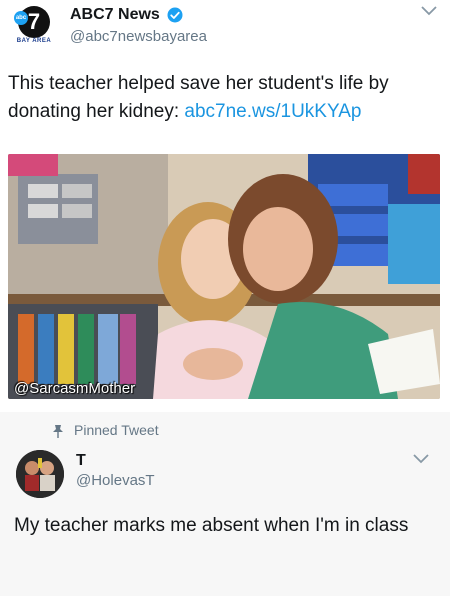 The height and width of the screenshot is (596, 450). Describe the element at coordinates (81, 461) in the screenshot. I see `reply-author-name: T` at that location.